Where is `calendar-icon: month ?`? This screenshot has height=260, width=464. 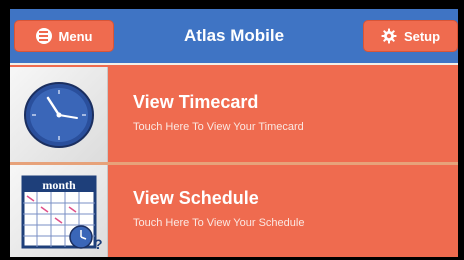
calendar-icon: month ? is located at coordinates (62, 213).